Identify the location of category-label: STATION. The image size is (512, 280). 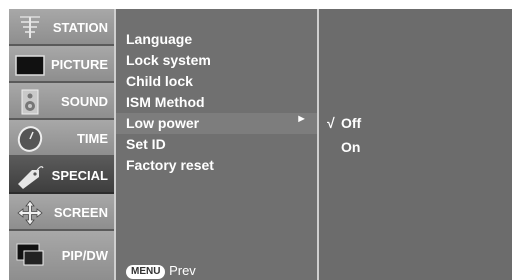
(80, 27).